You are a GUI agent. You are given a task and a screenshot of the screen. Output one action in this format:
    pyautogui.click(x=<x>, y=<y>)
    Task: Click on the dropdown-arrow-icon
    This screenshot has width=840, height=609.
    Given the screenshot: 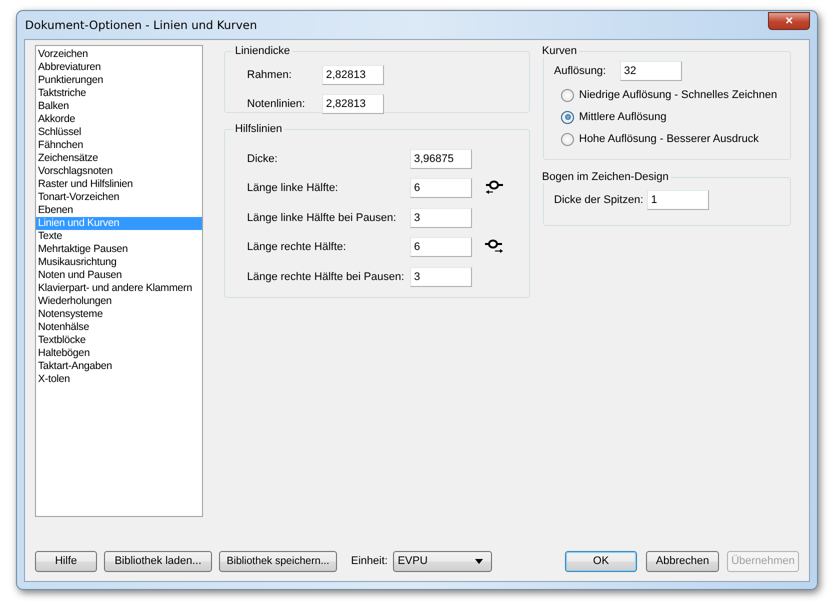 What is the action you would take?
    pyautogui.click(x=478, y=561)
    